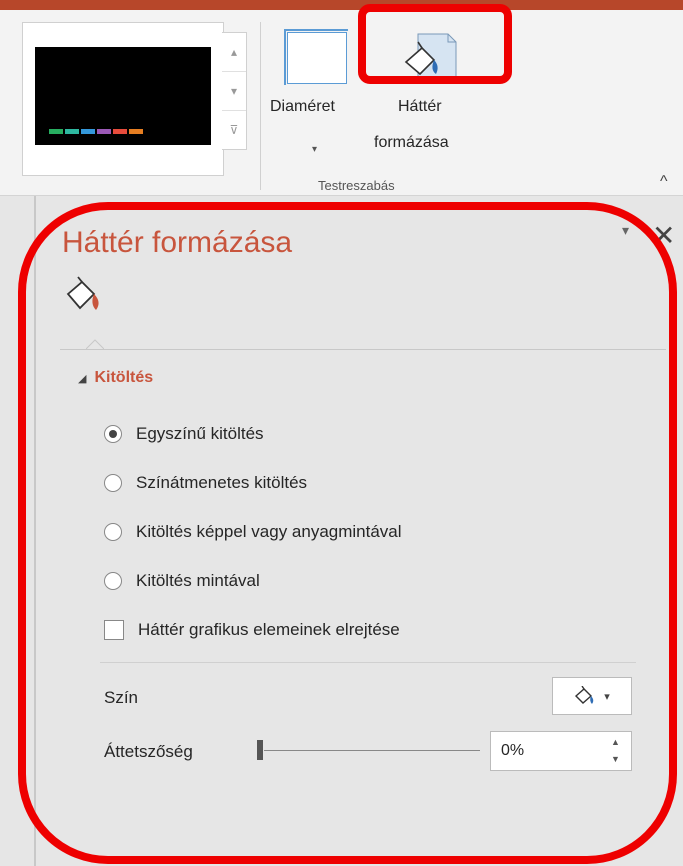  Describe the element at coordinates (302, 107) in the screenshot. I see `slide-size-label: Diaméret` at that location.